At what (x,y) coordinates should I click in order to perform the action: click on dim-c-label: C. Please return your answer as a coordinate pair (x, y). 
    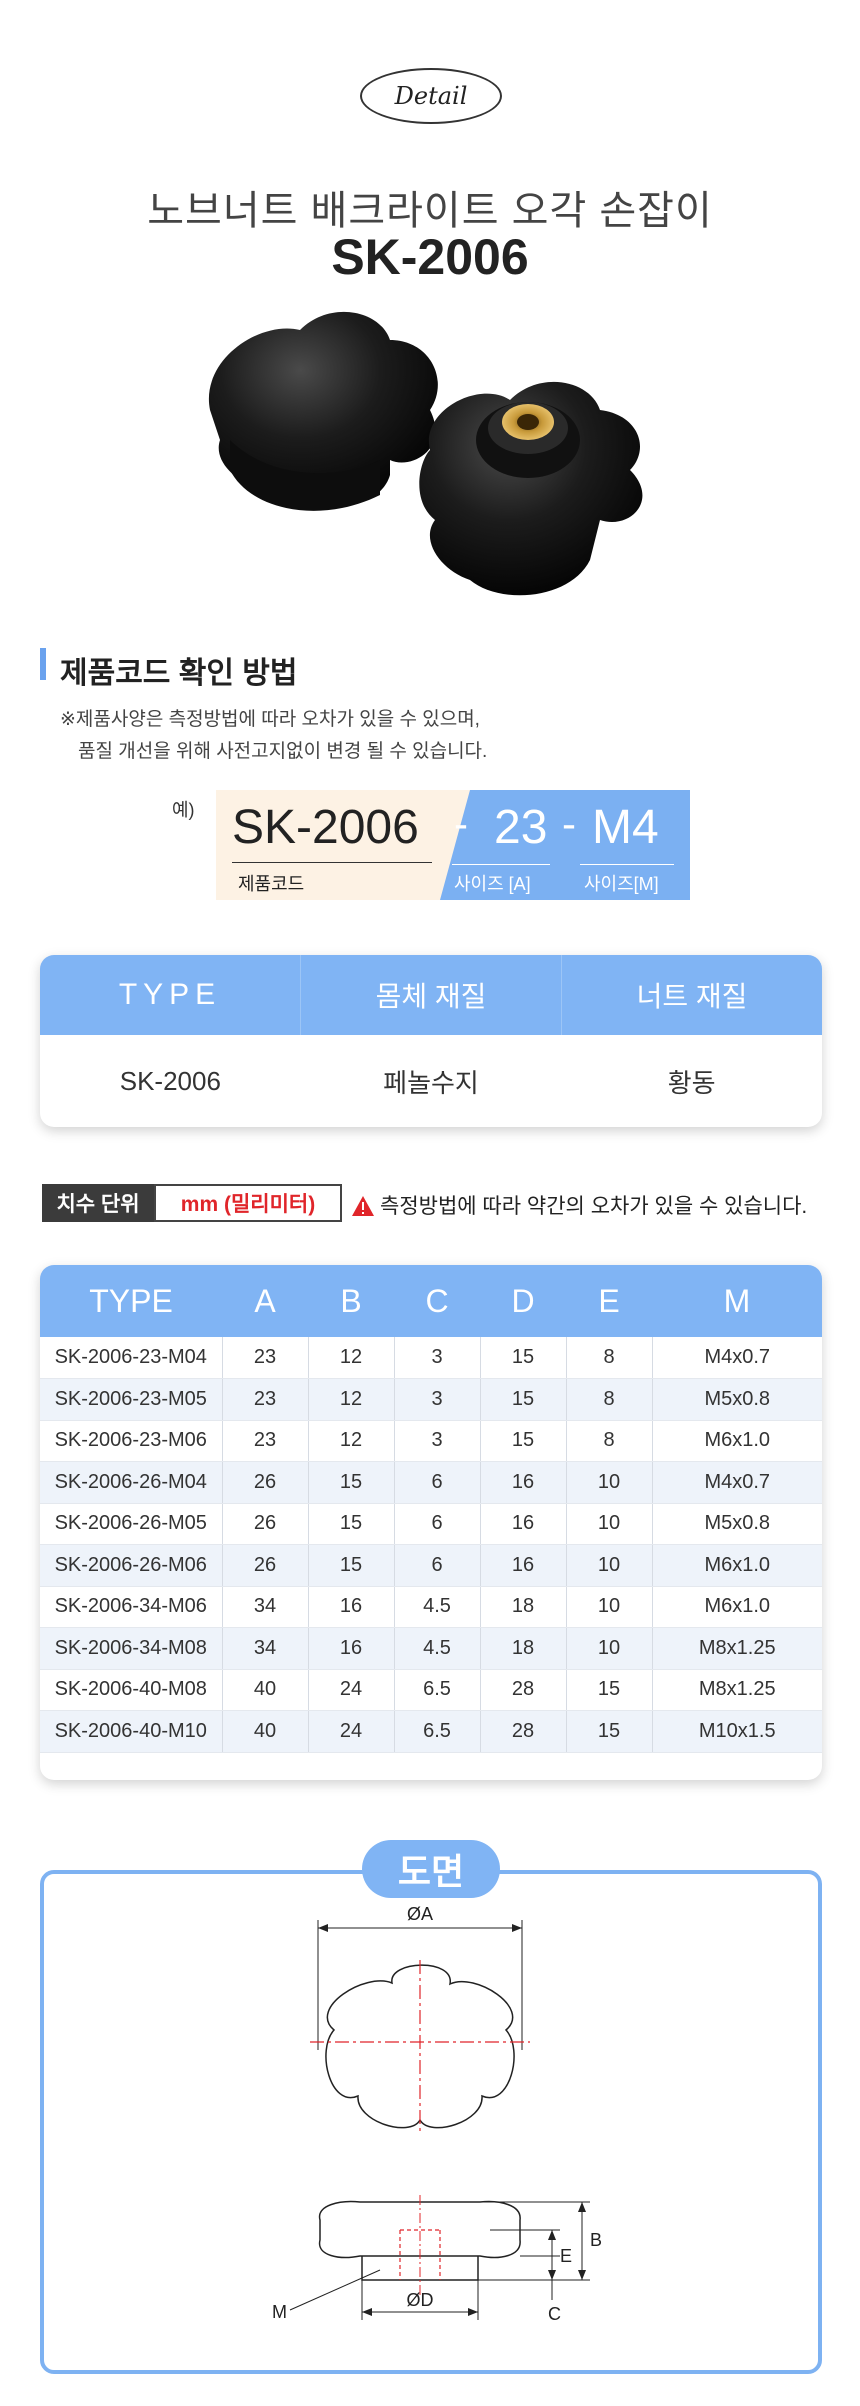
    Looking at the image, I should click on (554, 2314).